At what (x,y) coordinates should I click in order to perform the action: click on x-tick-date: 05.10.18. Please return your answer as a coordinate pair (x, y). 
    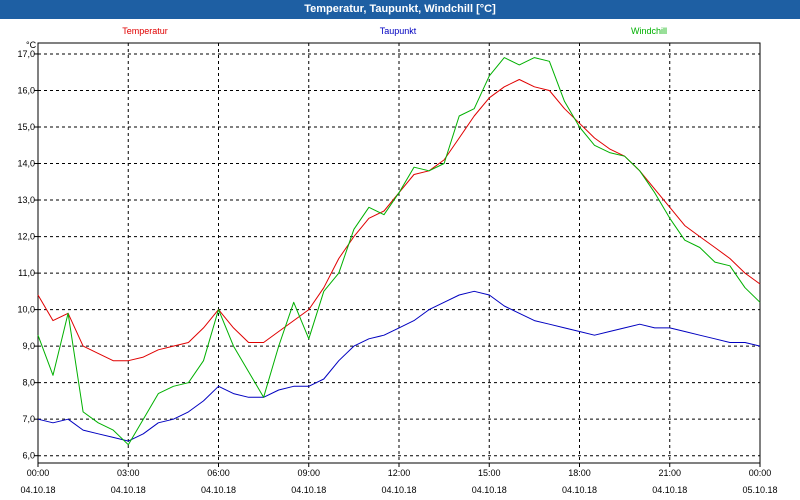
    Looking at the image, I should click on (759, 490).